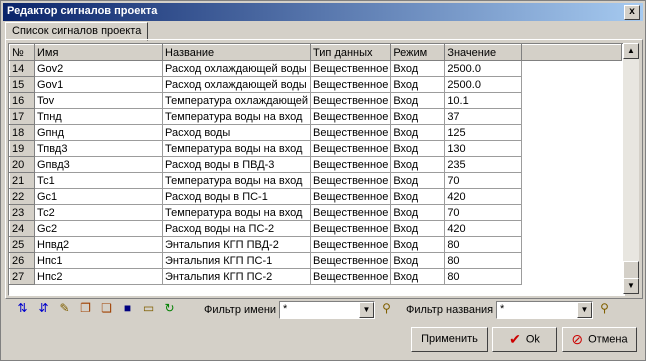 This screenshot has width=646, height=361. What do you see at coordinates (631, 168) in the screenshot?
I see `vertical-scrollbar: ▲ ▼` at bounding box center [631, 168].